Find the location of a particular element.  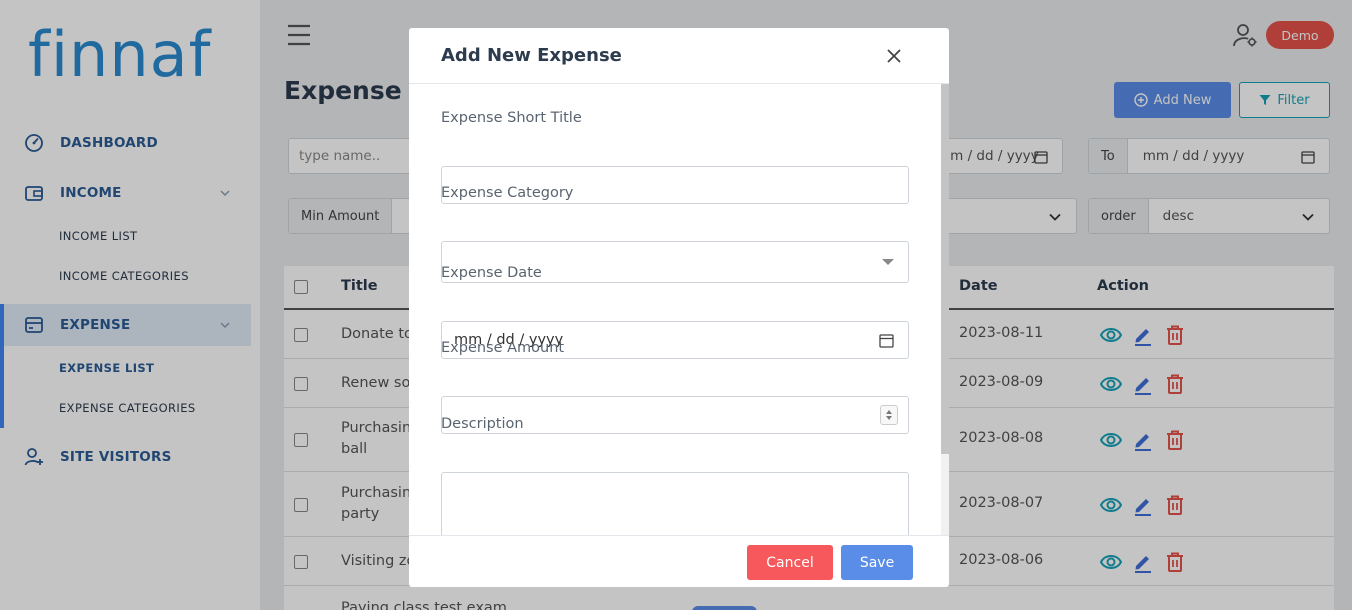

calendar-icon is located at coordinates (886, 340).